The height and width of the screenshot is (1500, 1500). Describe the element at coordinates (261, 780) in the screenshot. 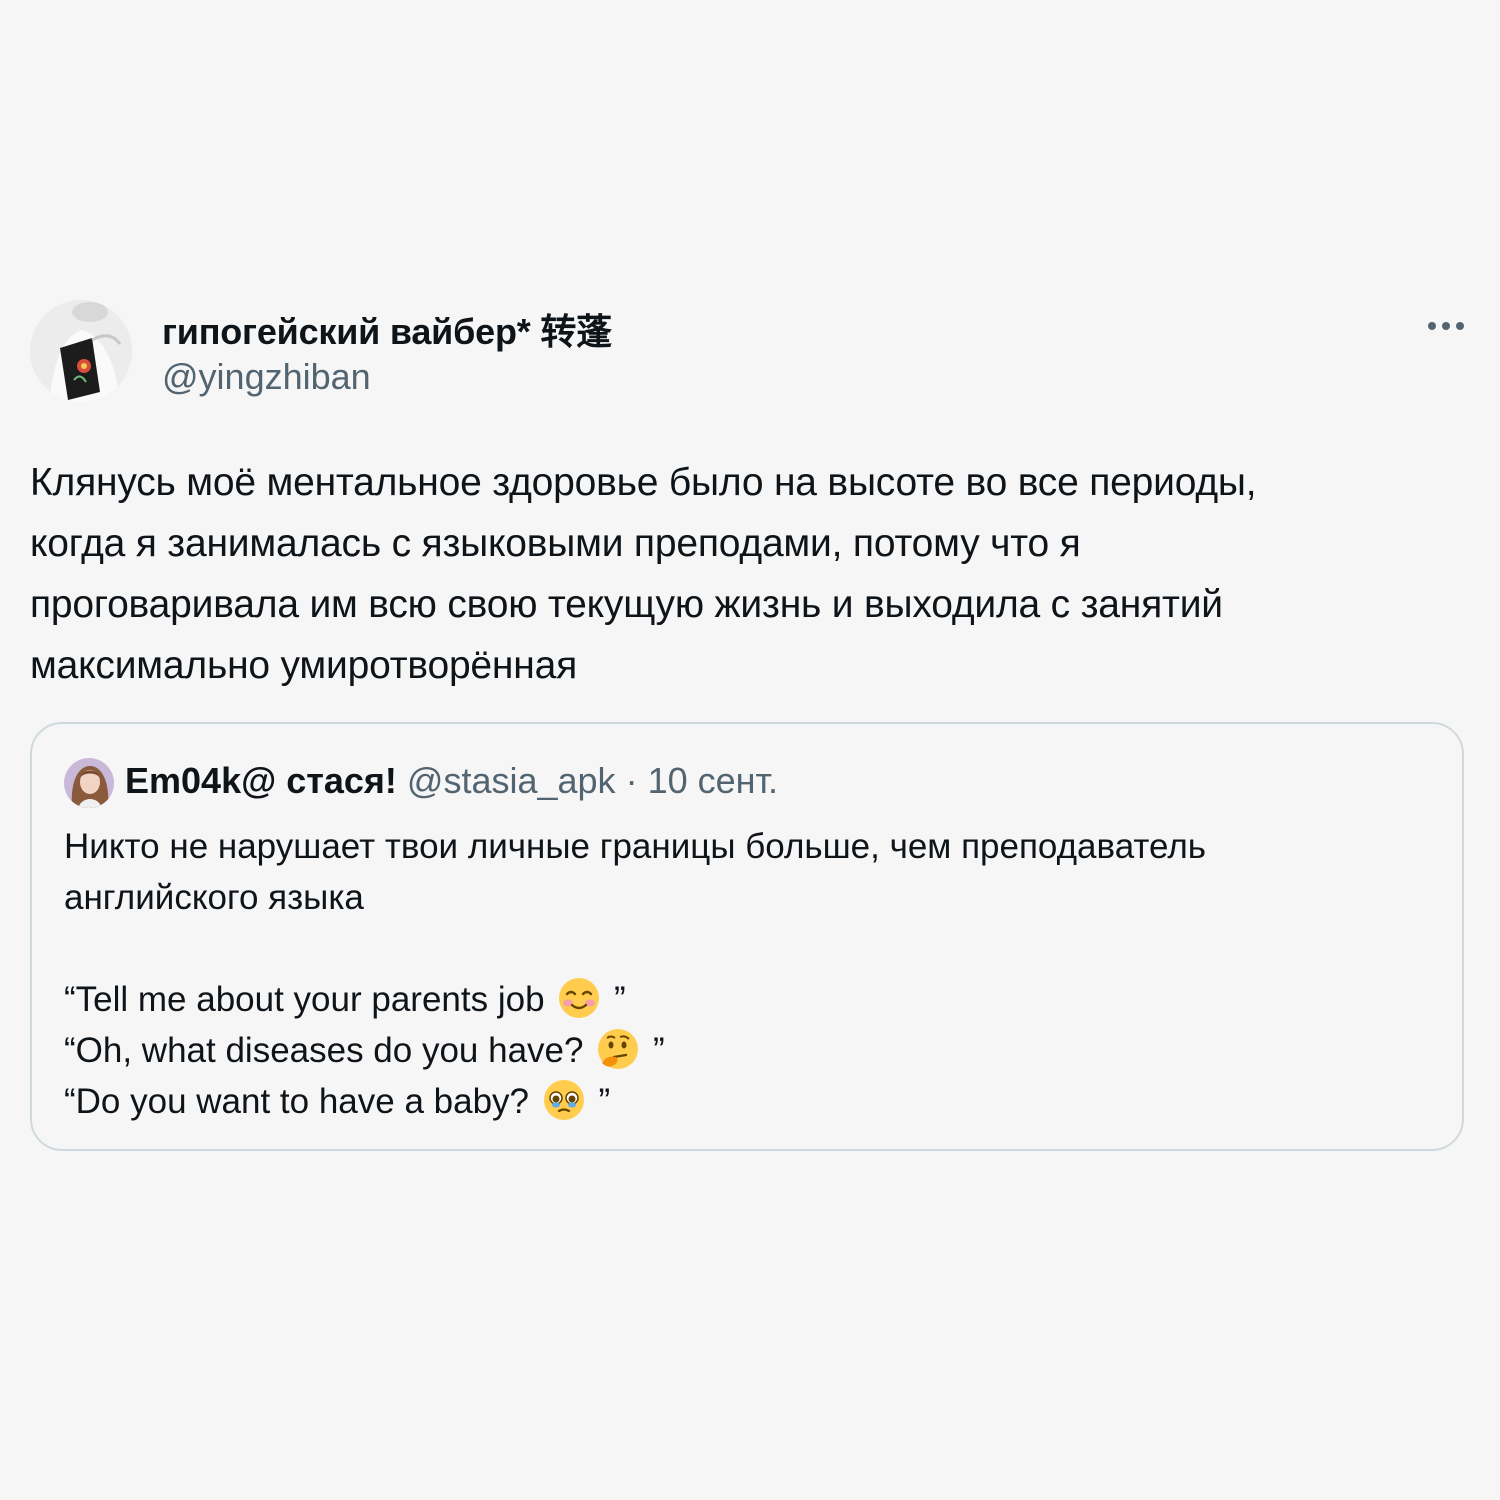

I see `quoted-display-name: Em04k@ стася!` at that location.